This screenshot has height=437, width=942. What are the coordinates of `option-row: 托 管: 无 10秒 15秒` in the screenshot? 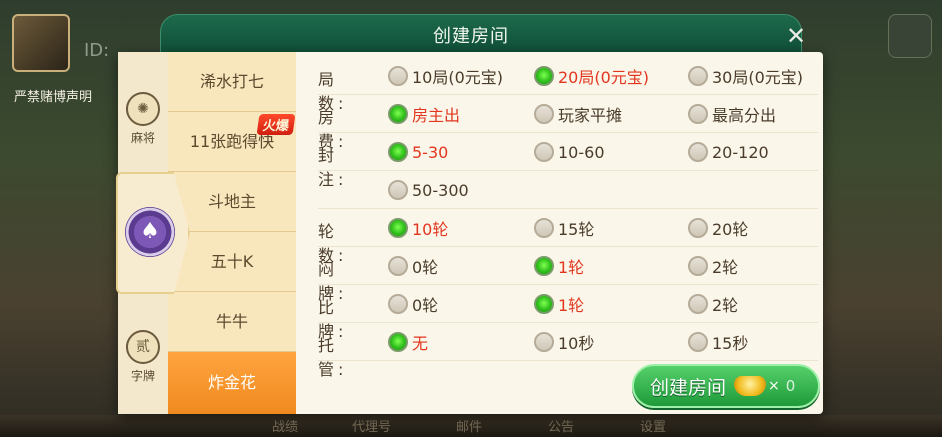 It's located at (568, 351).